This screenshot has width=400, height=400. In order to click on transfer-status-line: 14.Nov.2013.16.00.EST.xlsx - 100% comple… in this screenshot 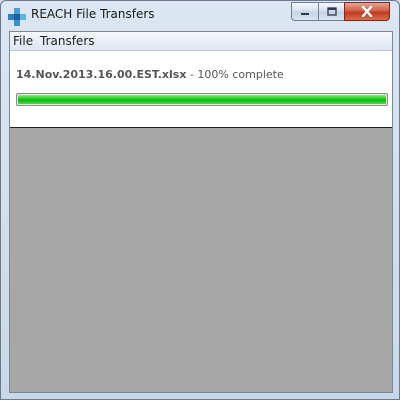, I will do `click(150, 74)`.